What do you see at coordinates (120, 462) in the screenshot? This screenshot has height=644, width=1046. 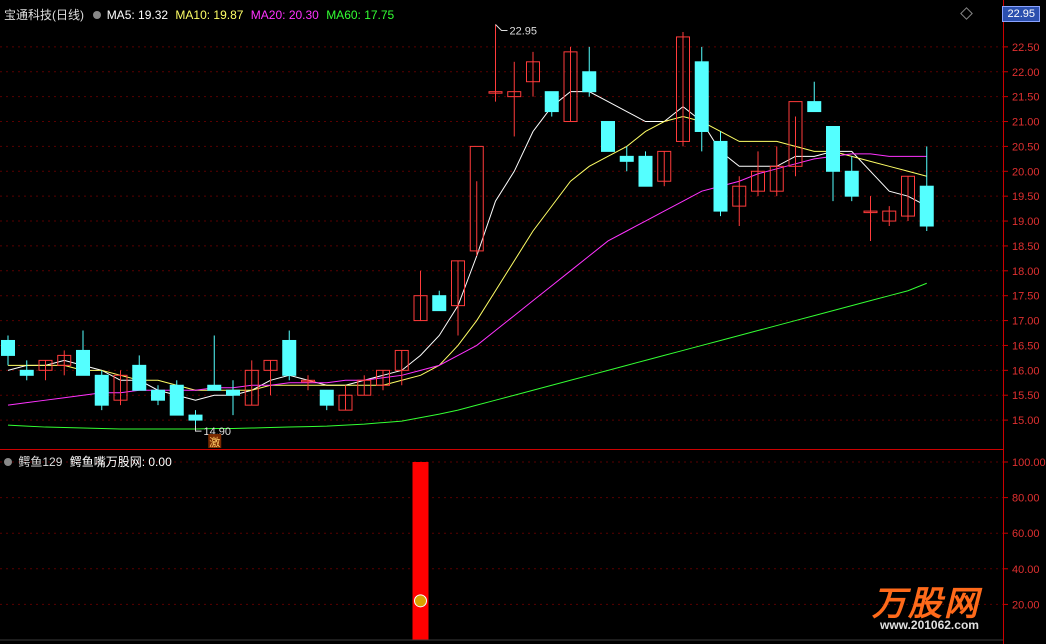 I see `indicator-value: 鳄鱼嘴万股网: 0.00` at bounding box center [120, 462].